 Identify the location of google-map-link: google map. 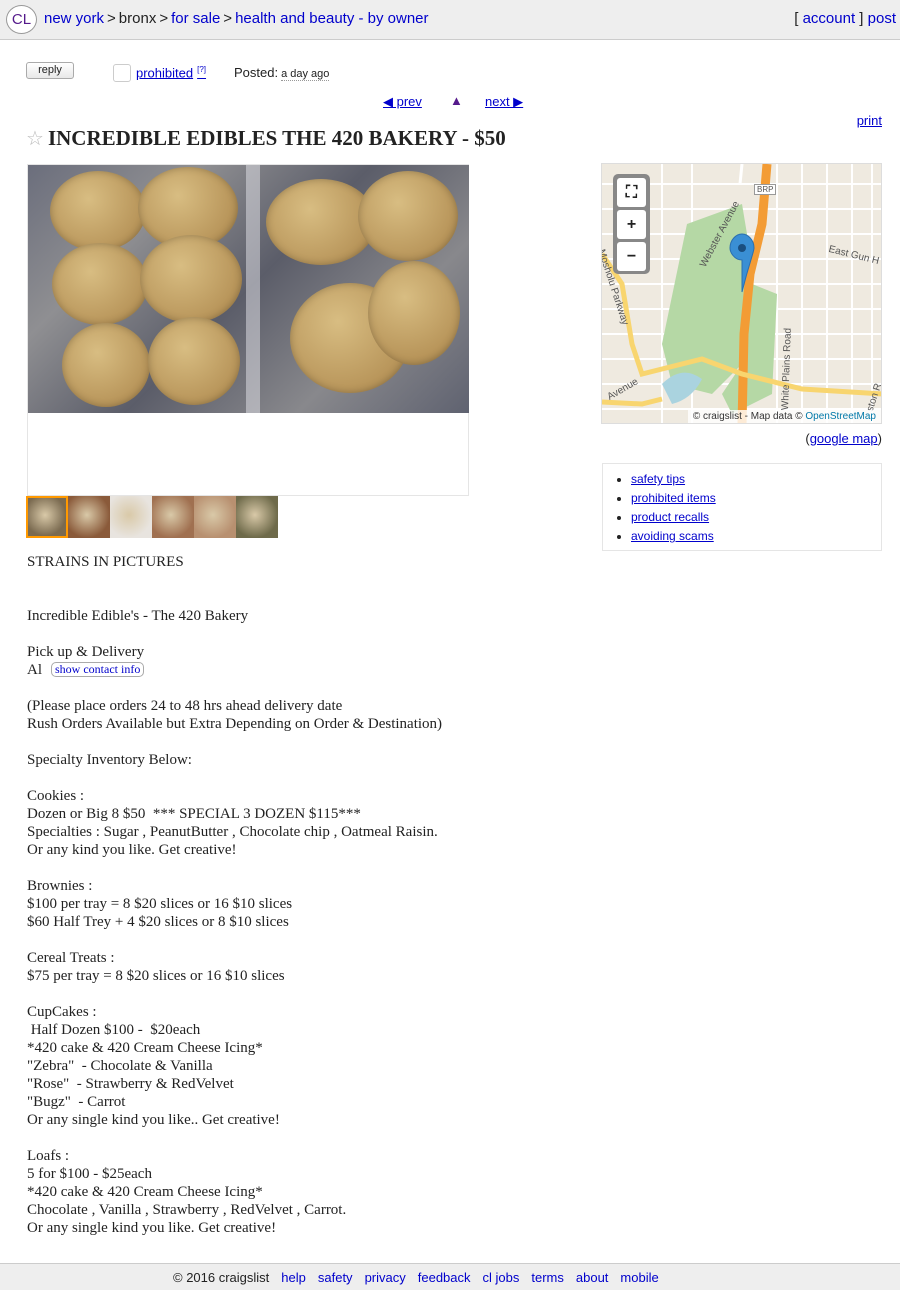
(844, 438).